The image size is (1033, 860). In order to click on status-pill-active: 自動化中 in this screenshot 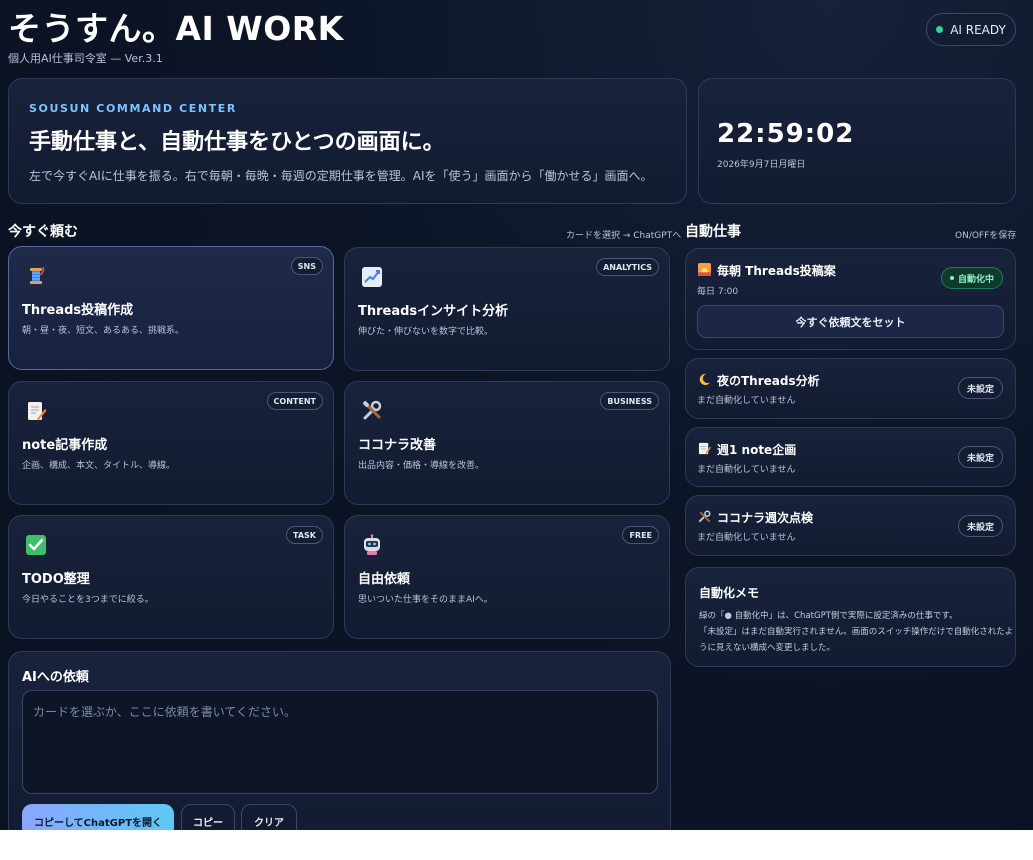, I will do `click(971, 278)`.